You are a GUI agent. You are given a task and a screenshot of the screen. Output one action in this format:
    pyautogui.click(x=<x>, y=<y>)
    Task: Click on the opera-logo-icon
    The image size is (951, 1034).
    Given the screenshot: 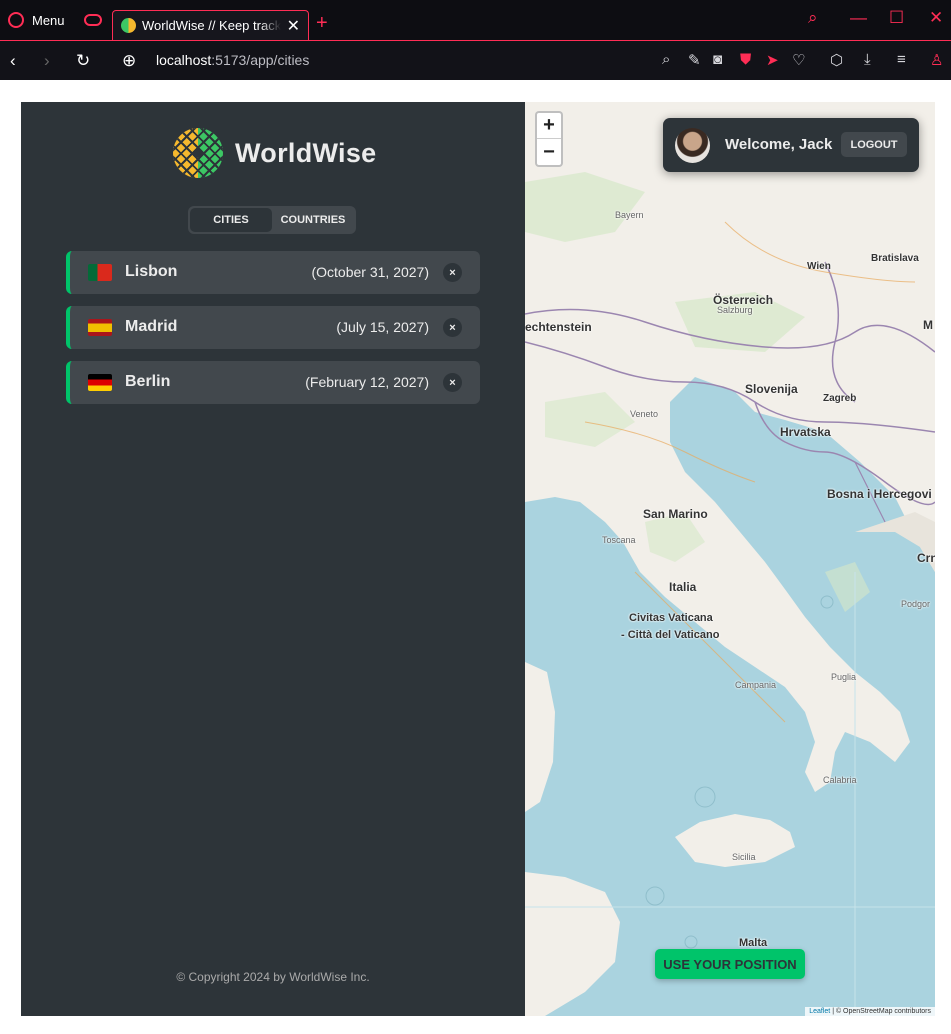 What is the action you would take?
    pyautogui.click(x=16, y=20)
    